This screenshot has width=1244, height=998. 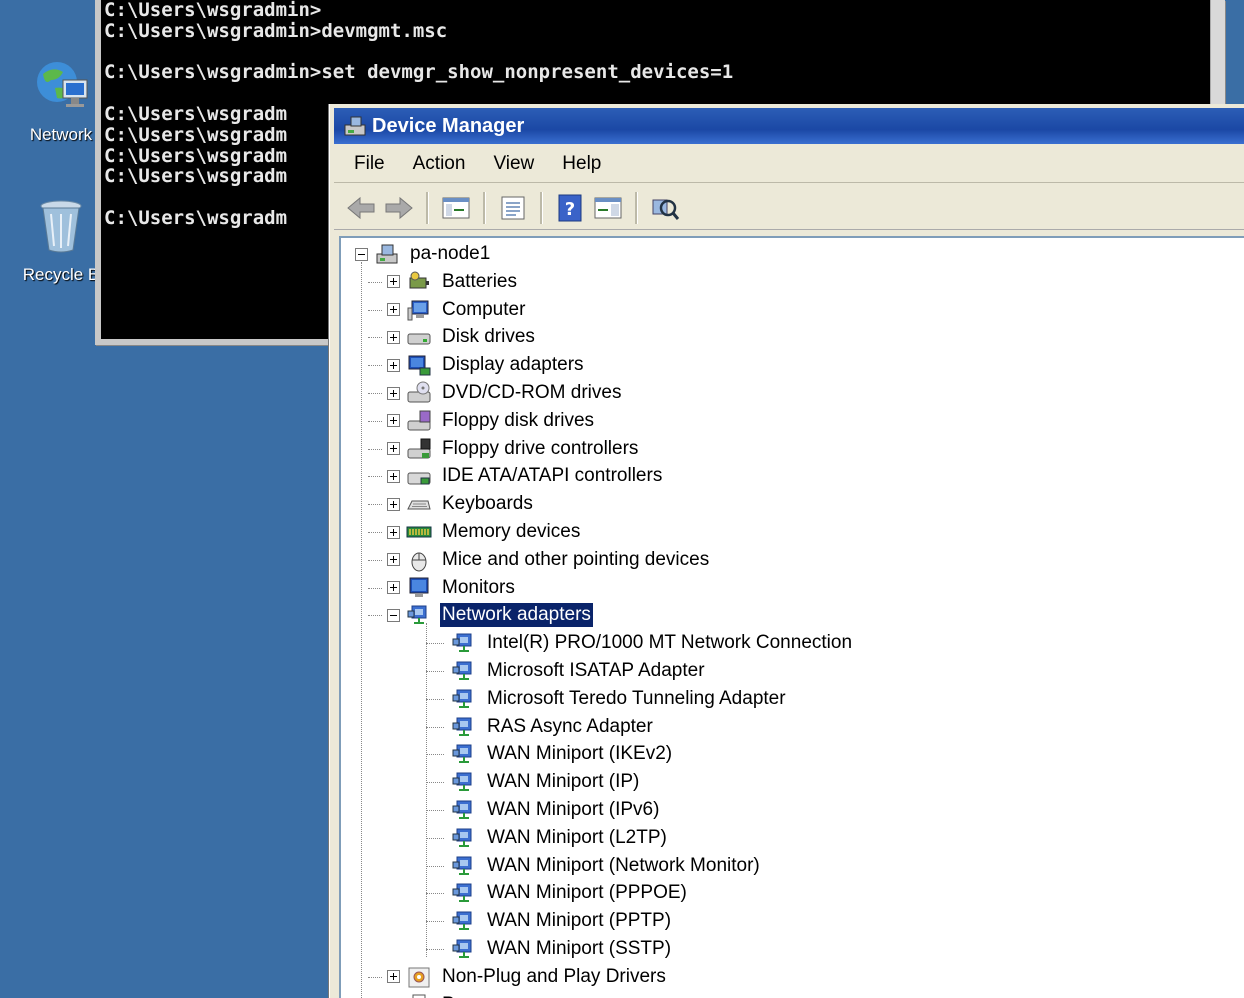 What do you see at coordinates (554, 976) in the screenshot?
I see `tree-item-label: Non-Plug and Play Drivers` at bounding box center [554, 976].